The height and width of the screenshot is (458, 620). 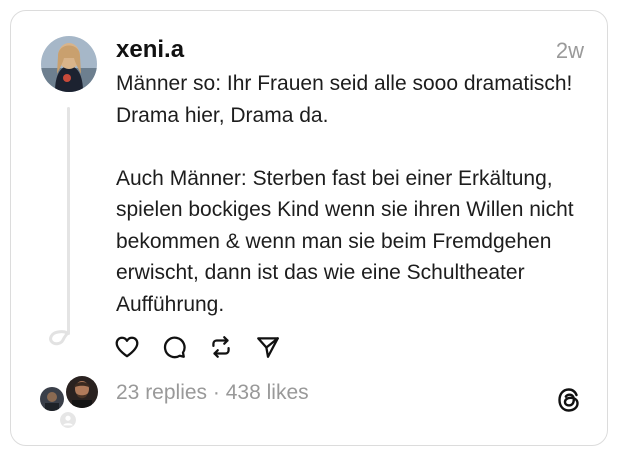 I want to click on author-avatar, so click(x=69, y=64).